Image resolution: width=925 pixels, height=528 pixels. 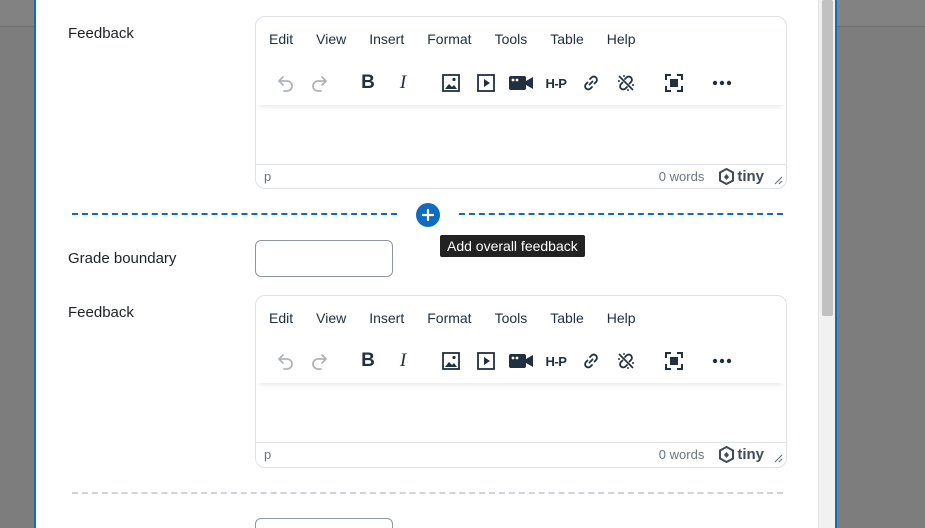 What do you see at coordinates (101, 33) in the screenshot?
I see `feedback-label-1: Feedback` at bounding box center [101, 33].